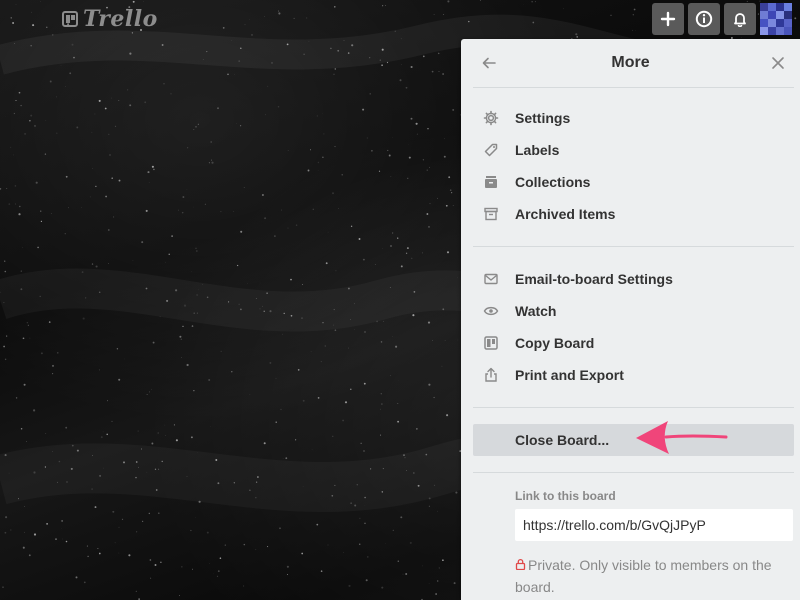 The image size is (800, 600). I want to click on arrow-left-icon, so click(489, 63).